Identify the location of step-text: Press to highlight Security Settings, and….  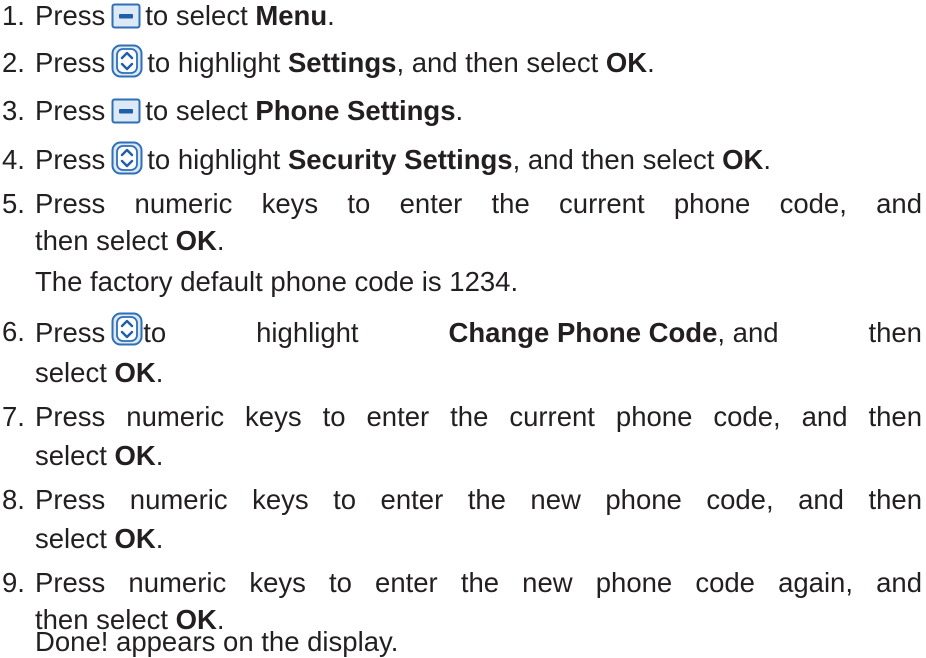
(403, 160).